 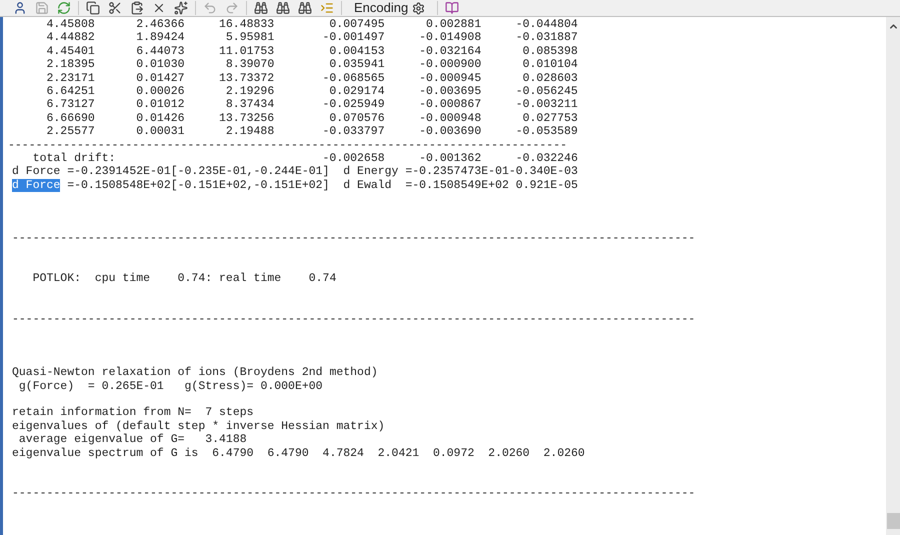 What do you see at coordinates (353, 78) in the screenshot?
I see `value-text: -0.068565` at bounding box center [353, 78].